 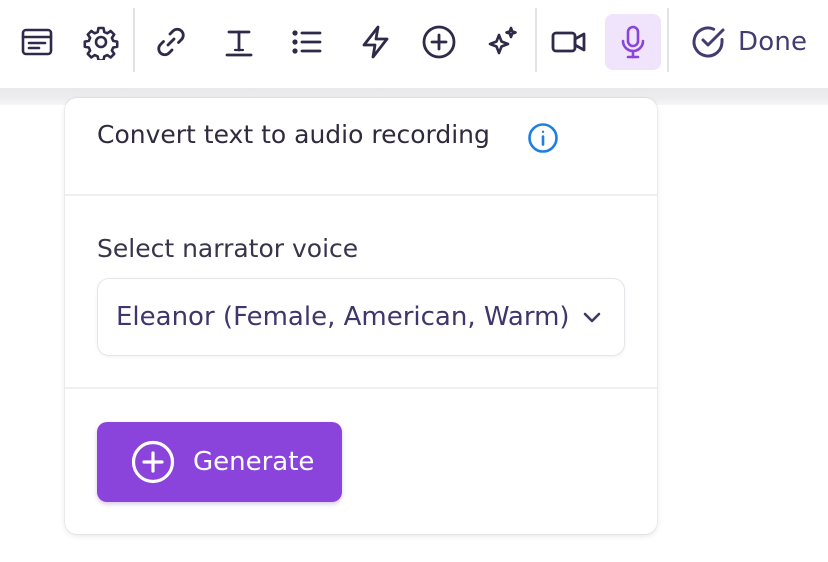 I want to click on sparkles-icon, so click(x=502, y=40).